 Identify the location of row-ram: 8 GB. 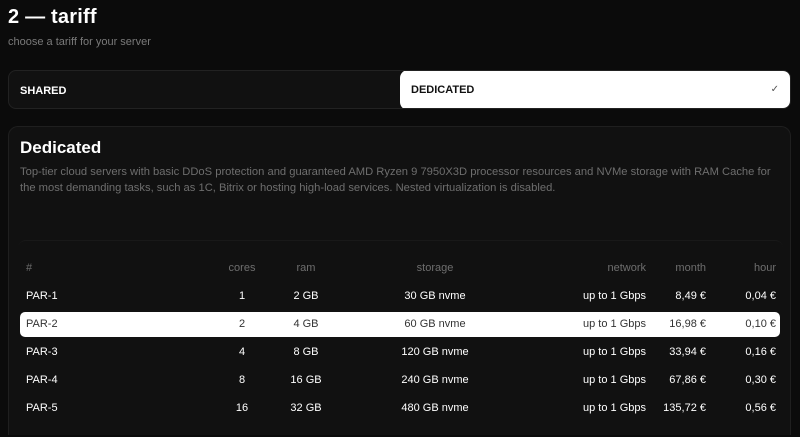
(306, 352).